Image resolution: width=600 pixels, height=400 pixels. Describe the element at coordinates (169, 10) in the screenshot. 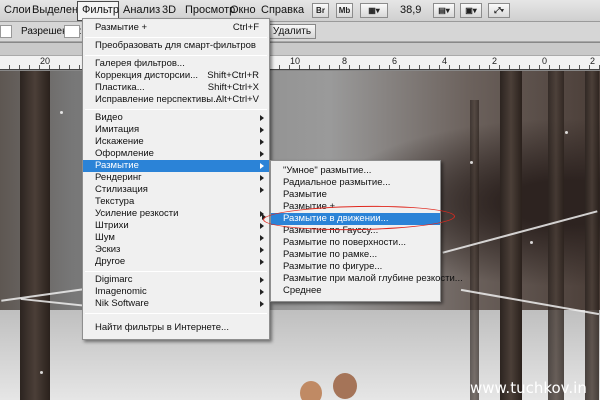

I see `menu-3d: 3D` at that location.